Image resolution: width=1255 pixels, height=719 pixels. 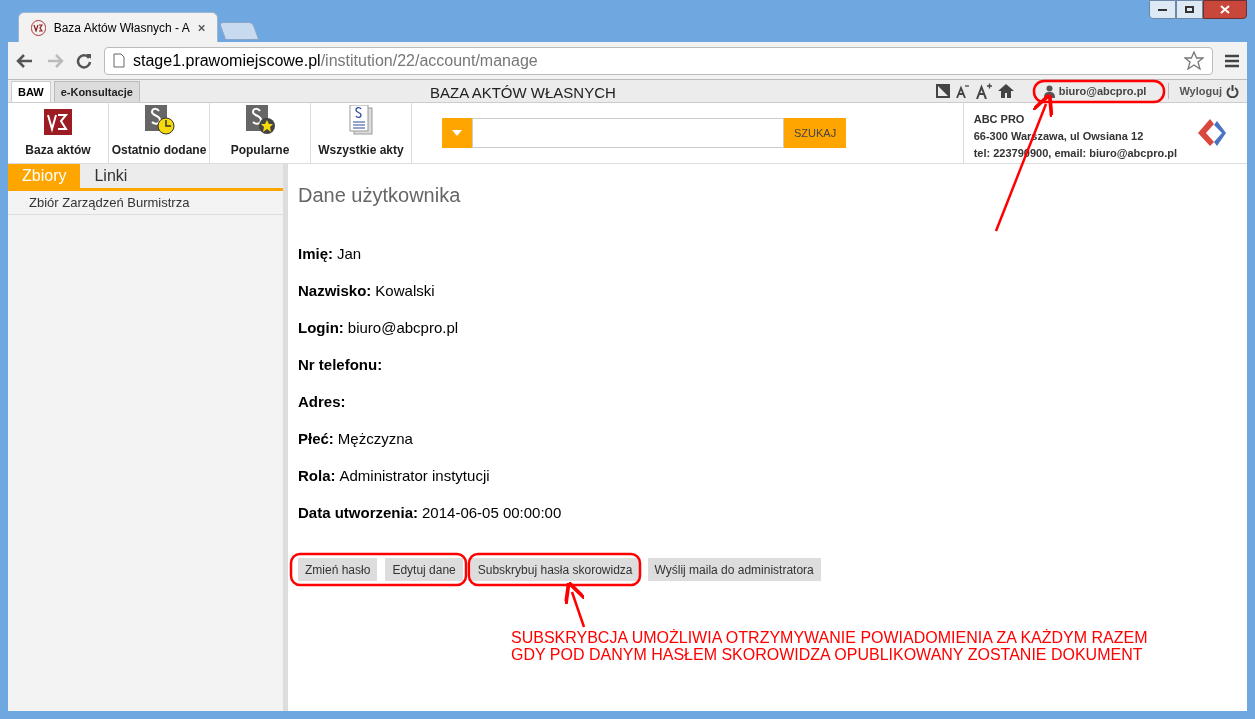 I want to click on logout-link: Wyloguj, so click(x=1209, y=91).